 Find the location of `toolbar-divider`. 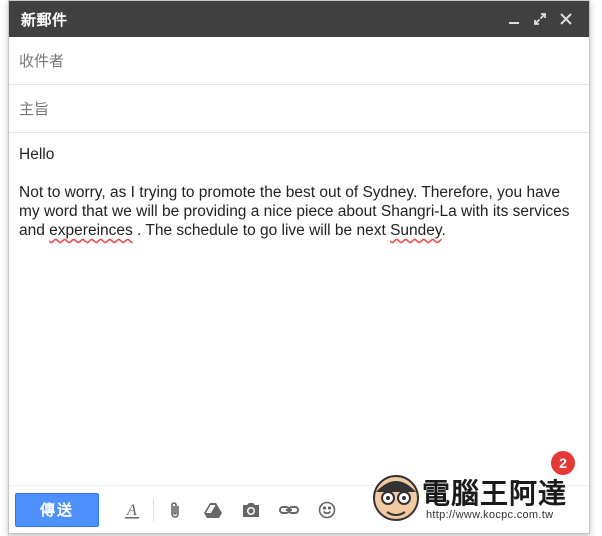

toolbar-divider is located at coordinates (153, 509).